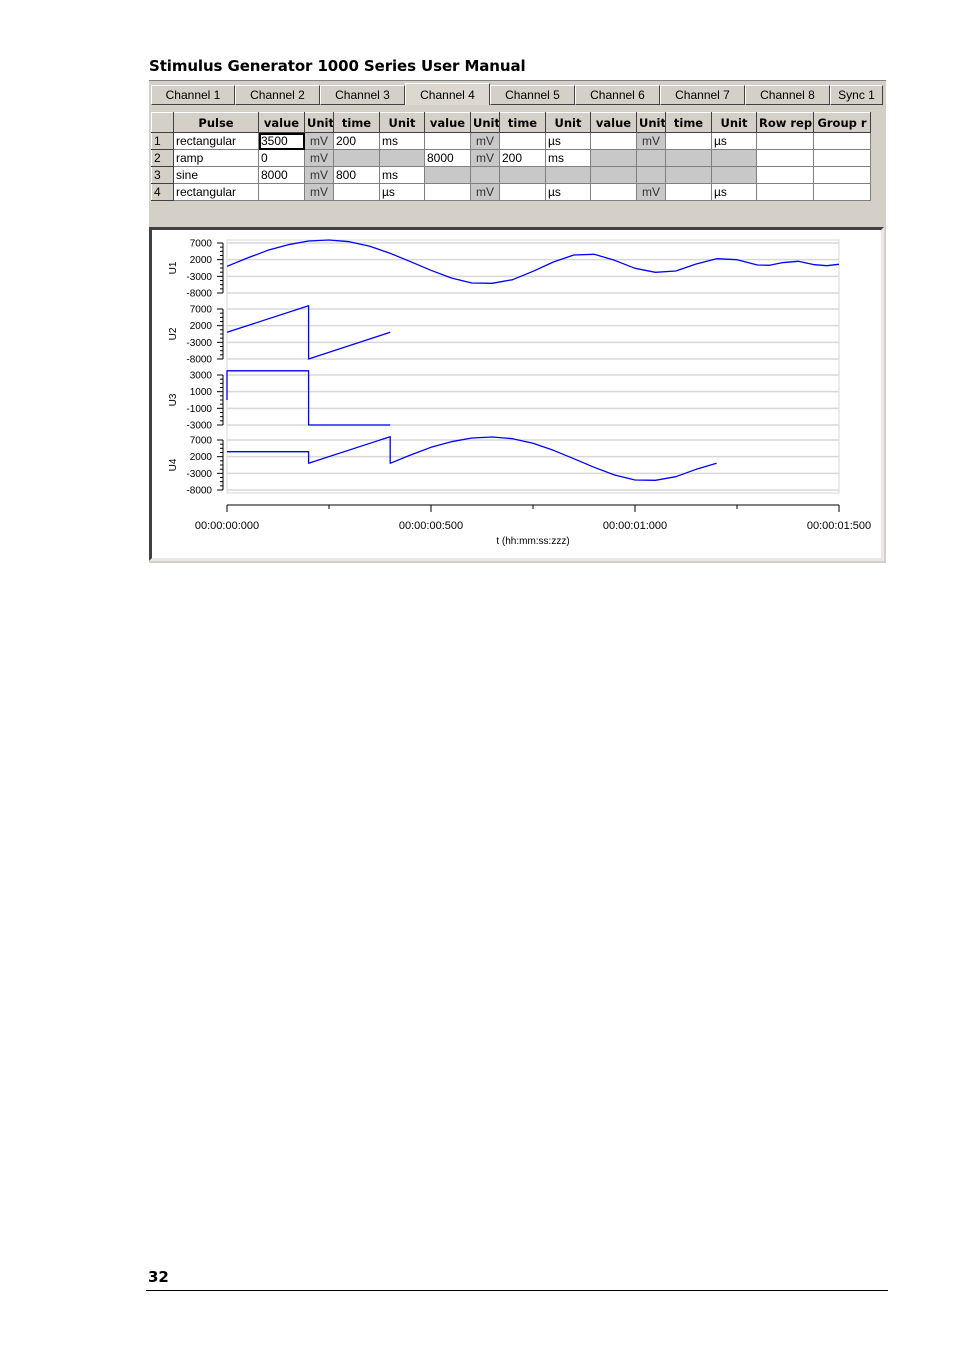 This screenshot has height=1350, width=954. I want to click on tab-channel-7: Channel 7, so click(702, 95).